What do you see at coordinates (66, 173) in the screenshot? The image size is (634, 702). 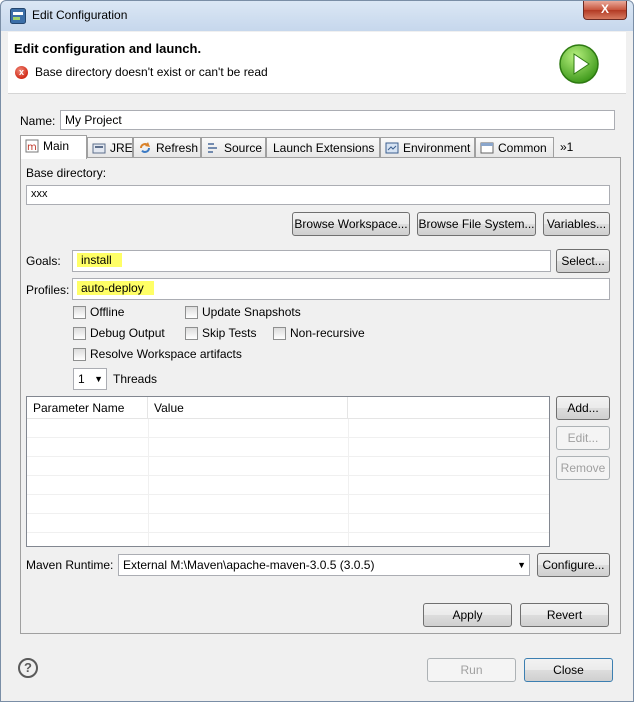 I see `base-directory-label: Base directory:` at bounding box center [66, 173].